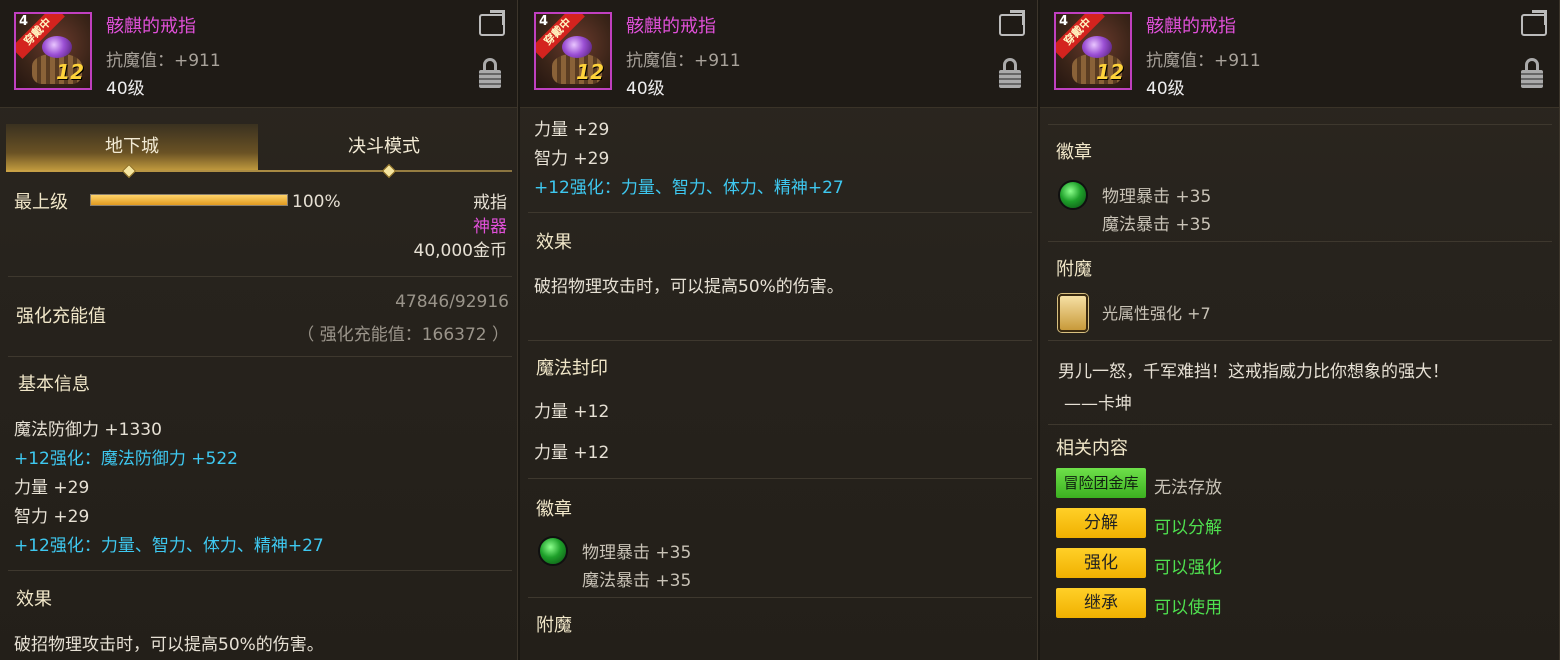 This screenshot has width=1560, height=660. What do you see at coordinates (490, 227) in the screenshot?
I see `rarity: 神器` at bounding box center [490, 227].